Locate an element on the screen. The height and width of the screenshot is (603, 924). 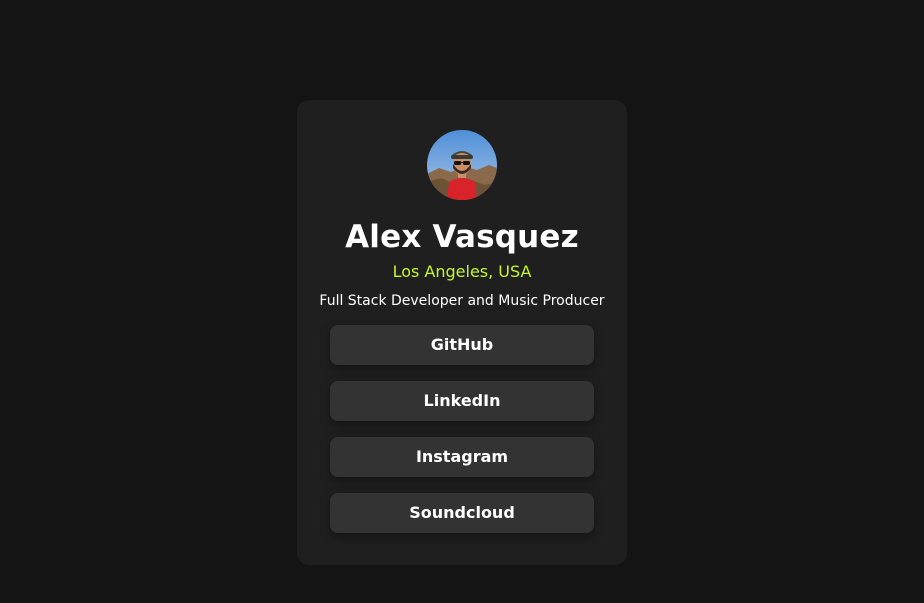
profile-bio: Full Stack Developer and Music Producer is located at coordinates (462, 301).